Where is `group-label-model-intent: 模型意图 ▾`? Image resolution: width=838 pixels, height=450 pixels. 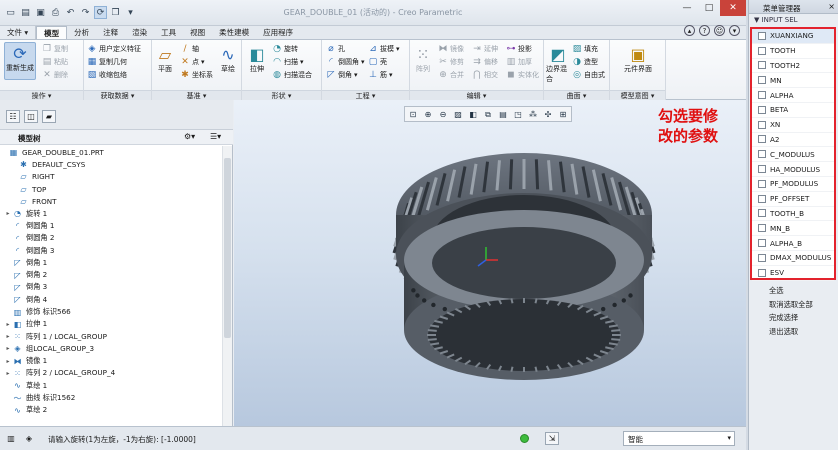 group-label-model-intent: 模型意图 ▾ is located at coordinates (637, 95).